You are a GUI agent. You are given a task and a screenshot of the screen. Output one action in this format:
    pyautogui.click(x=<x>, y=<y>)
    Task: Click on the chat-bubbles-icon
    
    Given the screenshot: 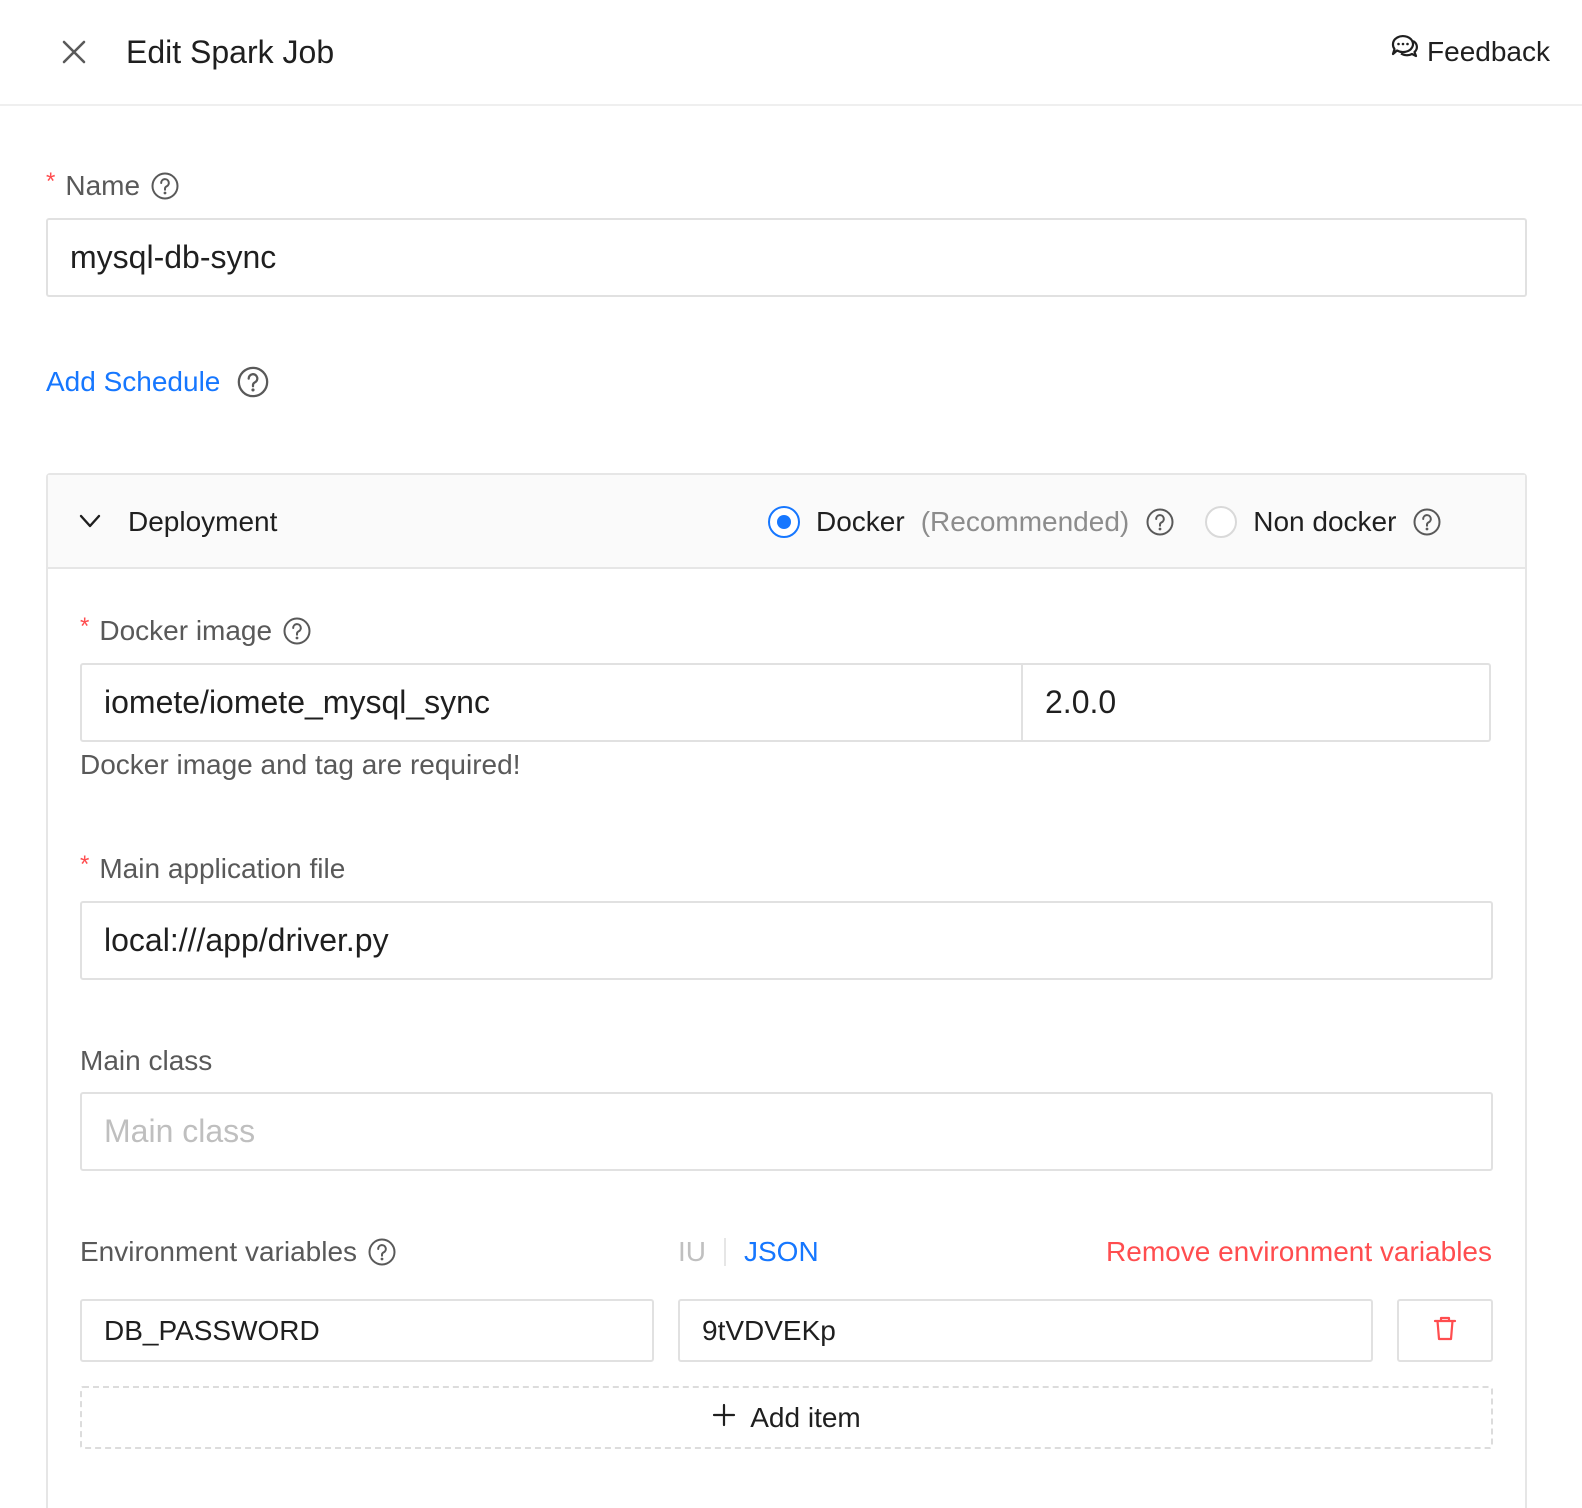 What is the action you would take?
    pyautogui.click(x=1404, y=52)
    